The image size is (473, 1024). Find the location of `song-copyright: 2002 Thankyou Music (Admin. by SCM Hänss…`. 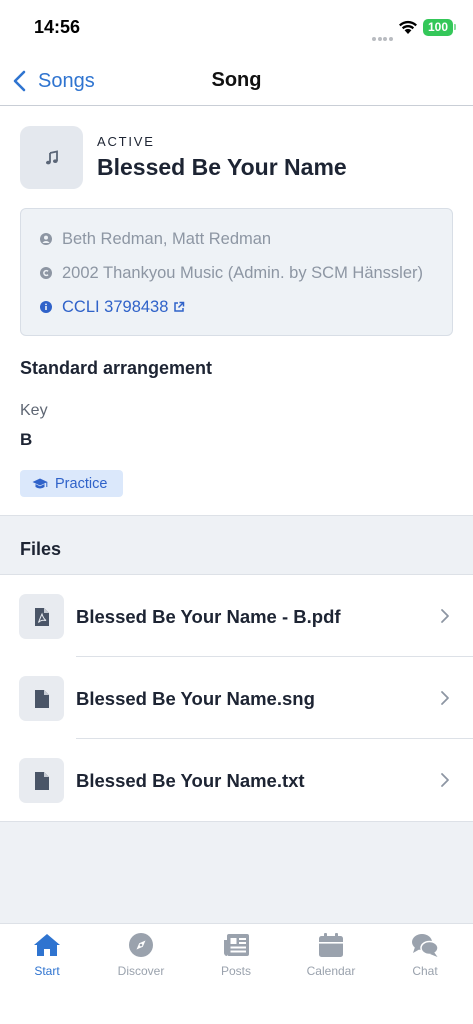

song-copyright: 2002 Thankyou Music (Admin. by SCM Hänss… is located at coordinates (243, 272).